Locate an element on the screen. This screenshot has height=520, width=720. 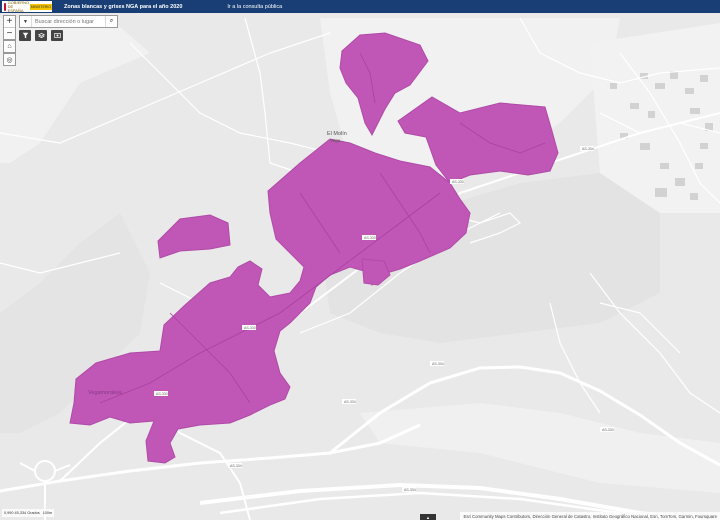
funnel-icon is located at coordinates (25, 35).